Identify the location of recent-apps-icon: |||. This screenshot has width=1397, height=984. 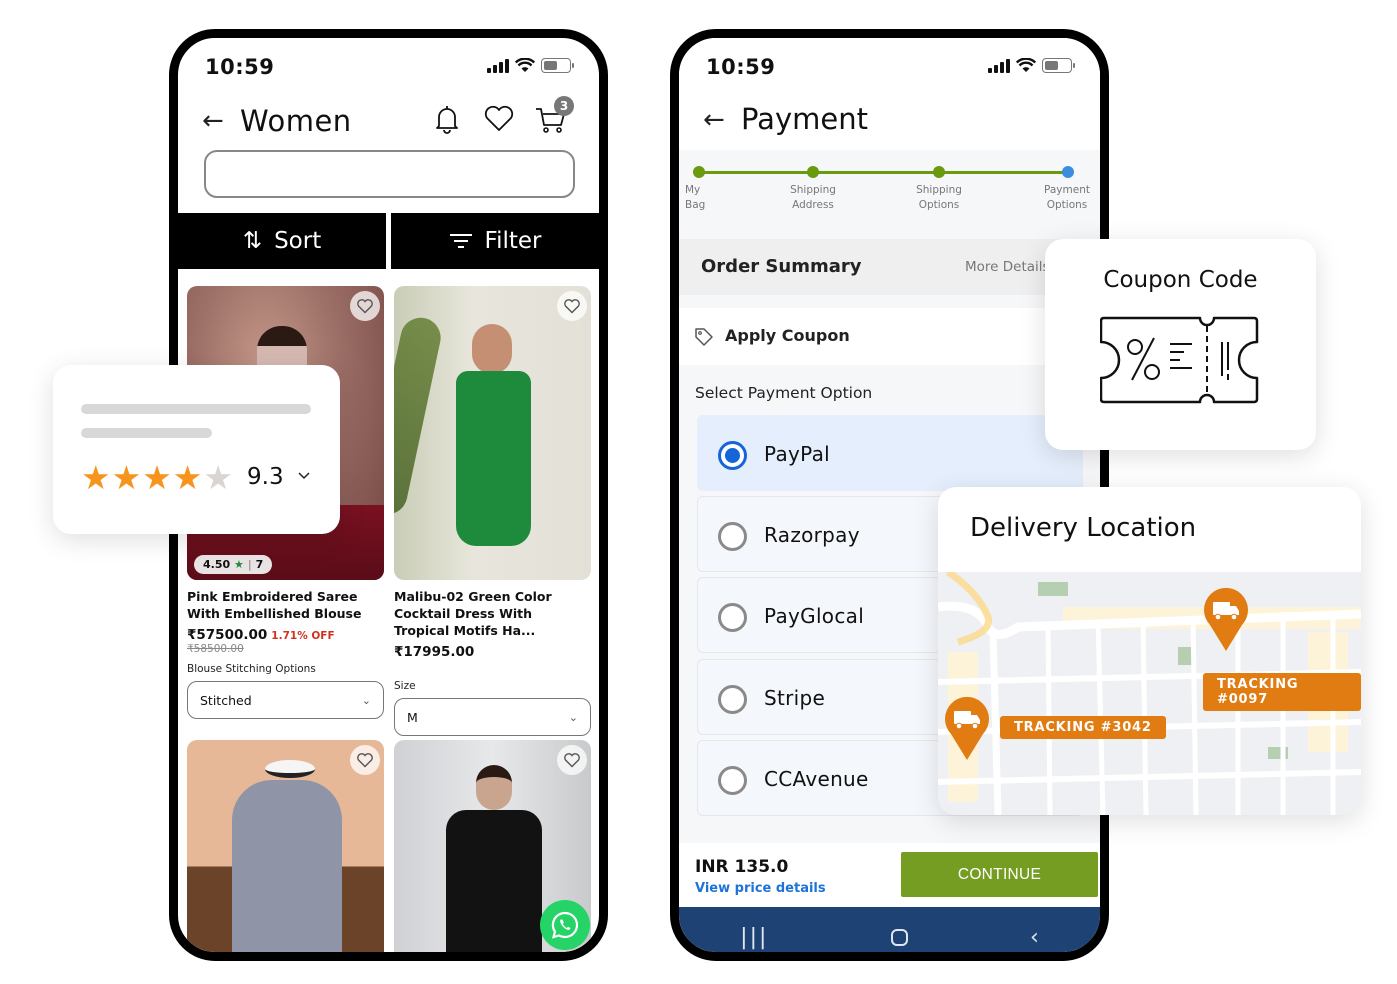
(754, 937).